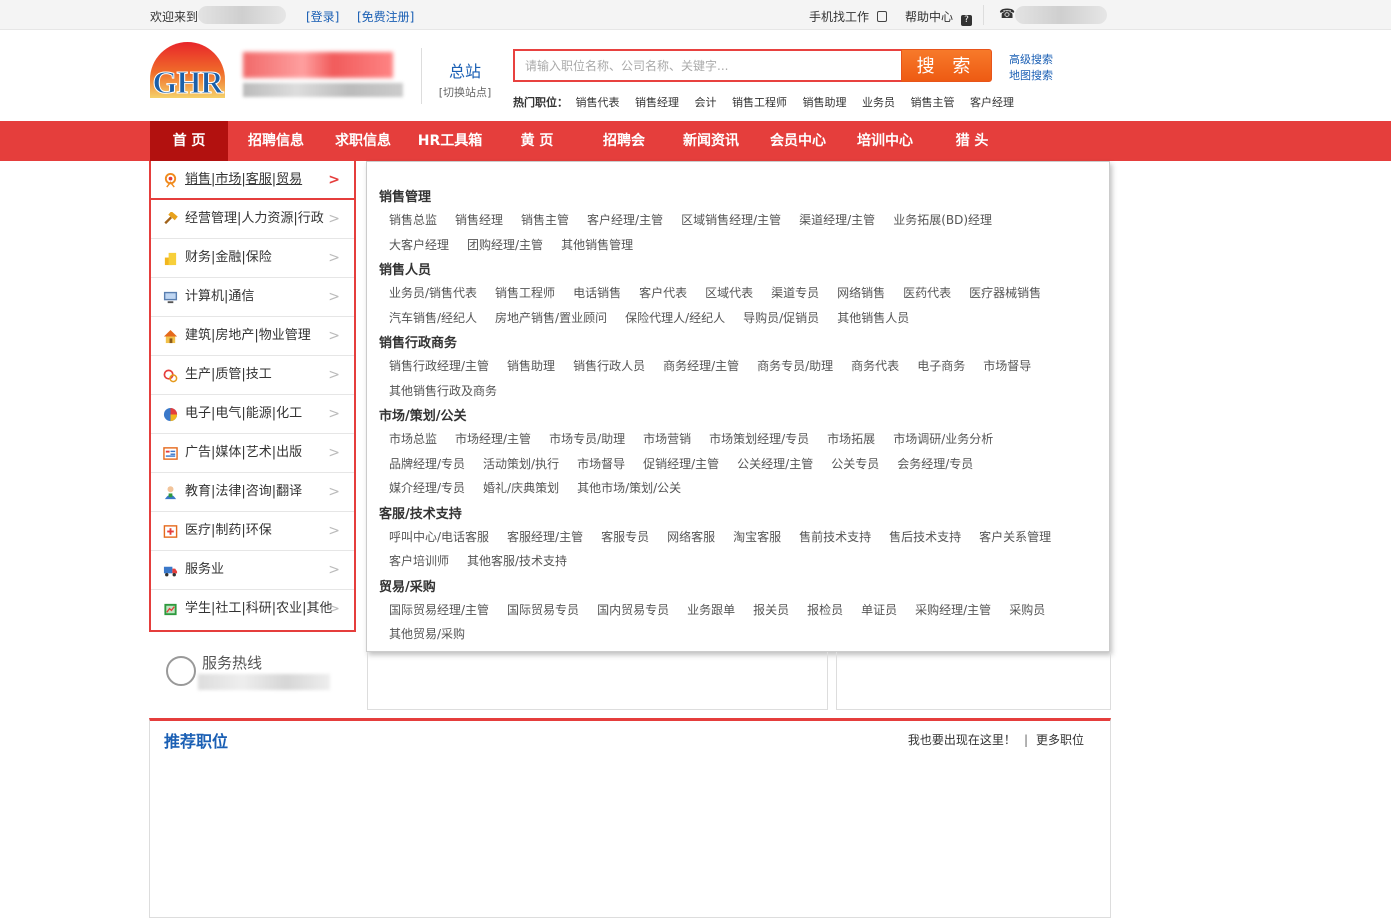 This screenshot has width=1391, height=918. I want to click on job-link: 导购员/促销员, so click(781, 318).